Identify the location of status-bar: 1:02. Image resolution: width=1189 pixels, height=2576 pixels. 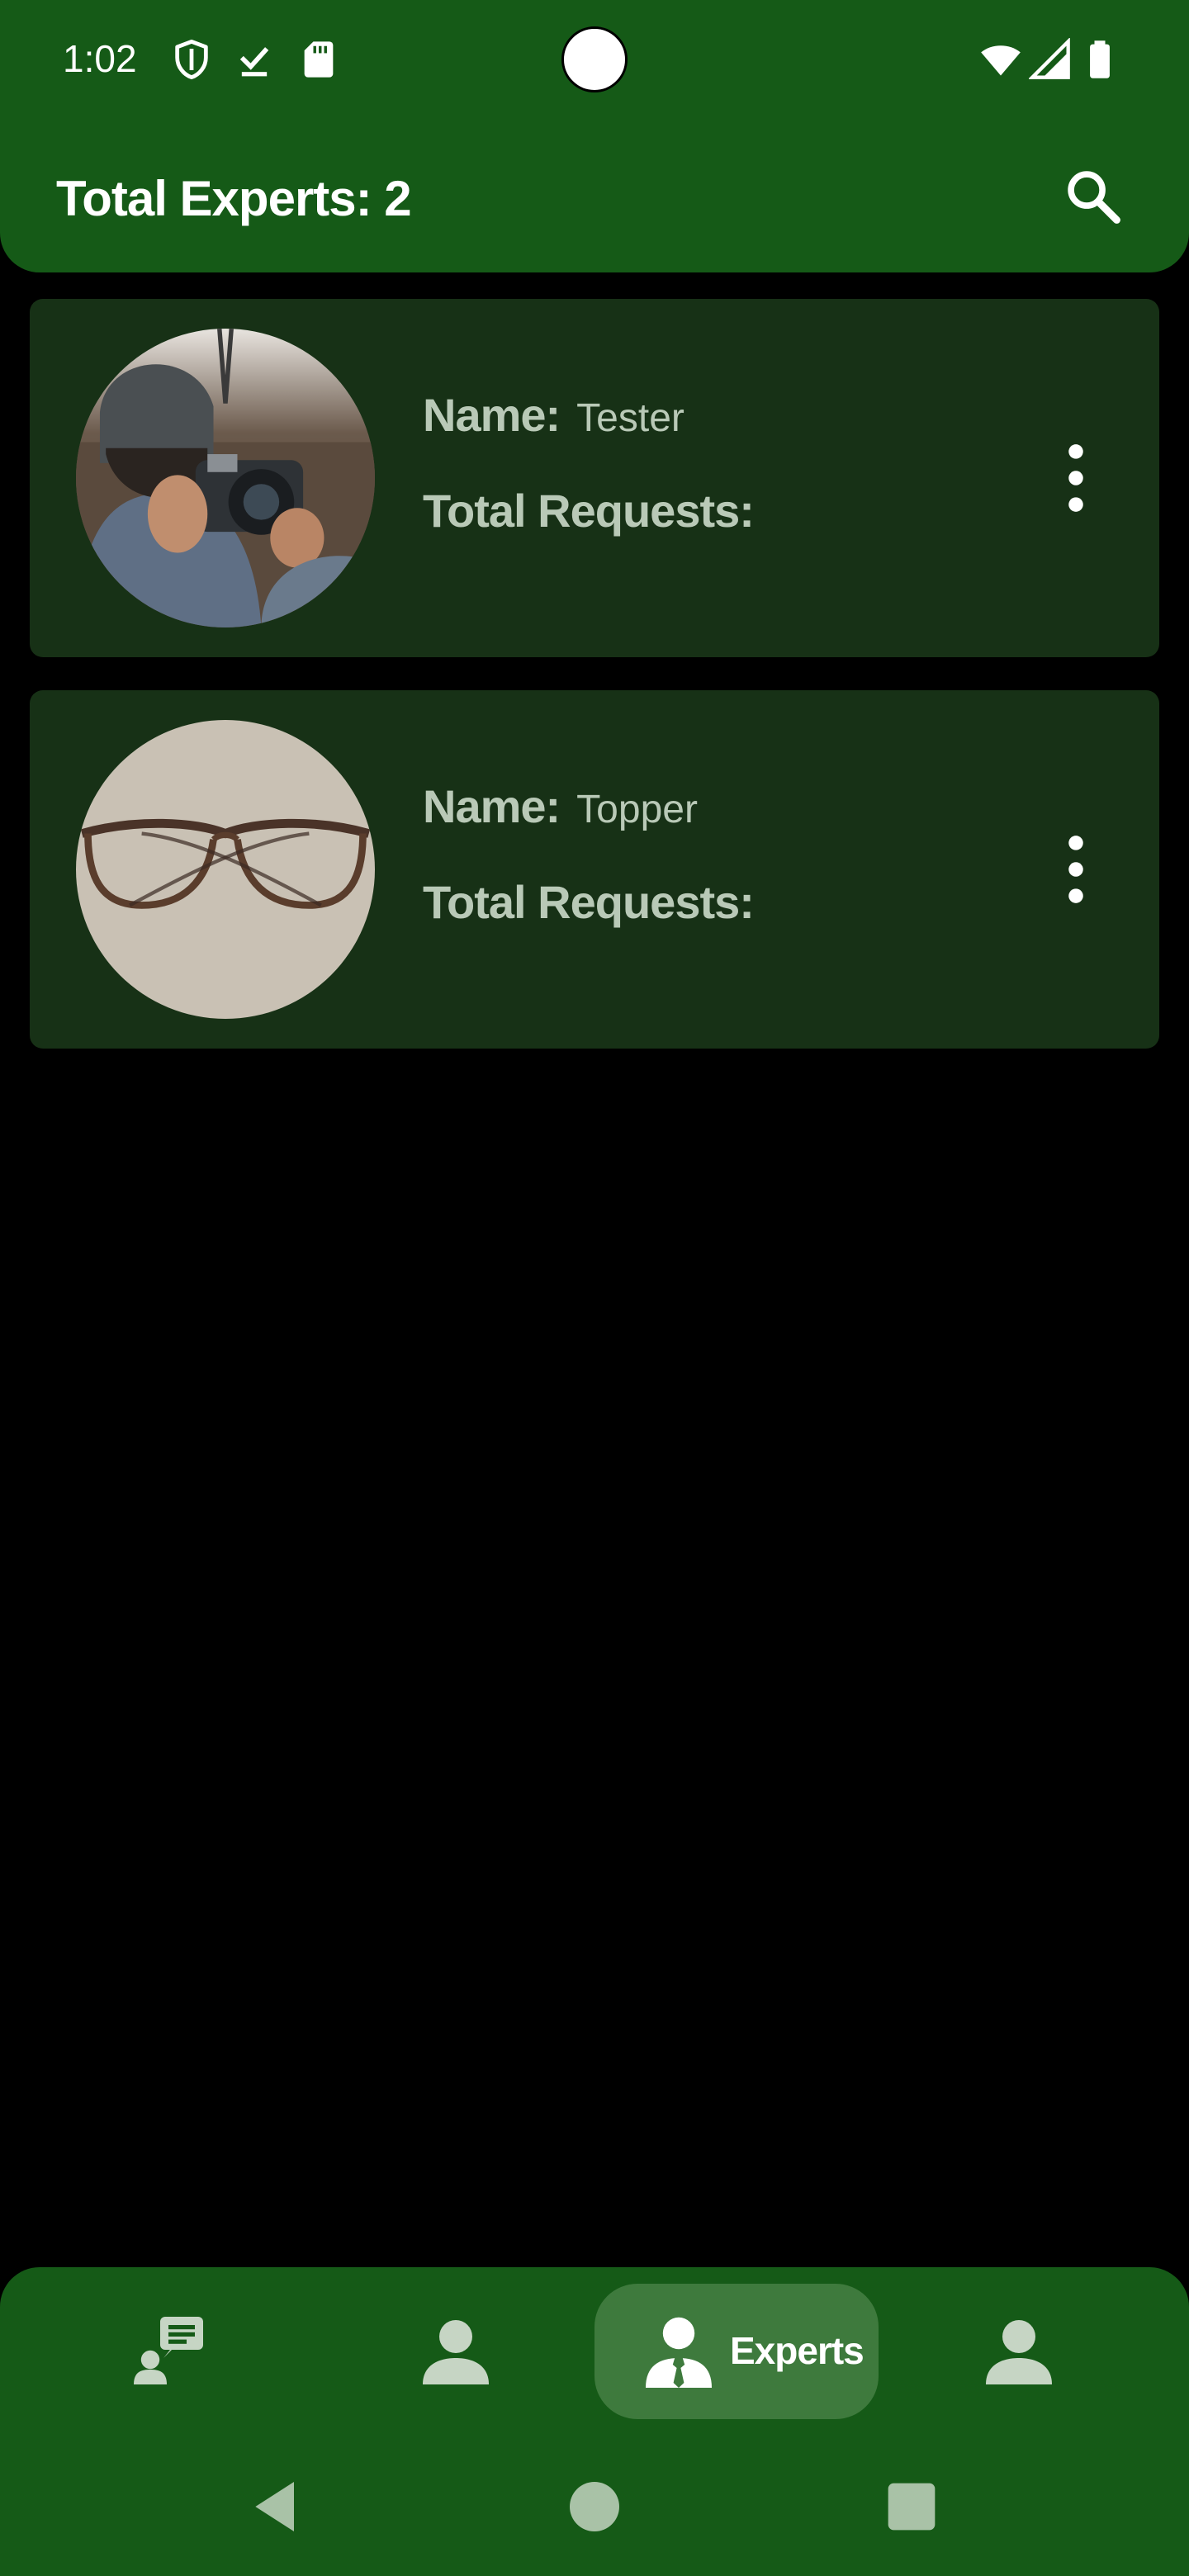
(594, 62).